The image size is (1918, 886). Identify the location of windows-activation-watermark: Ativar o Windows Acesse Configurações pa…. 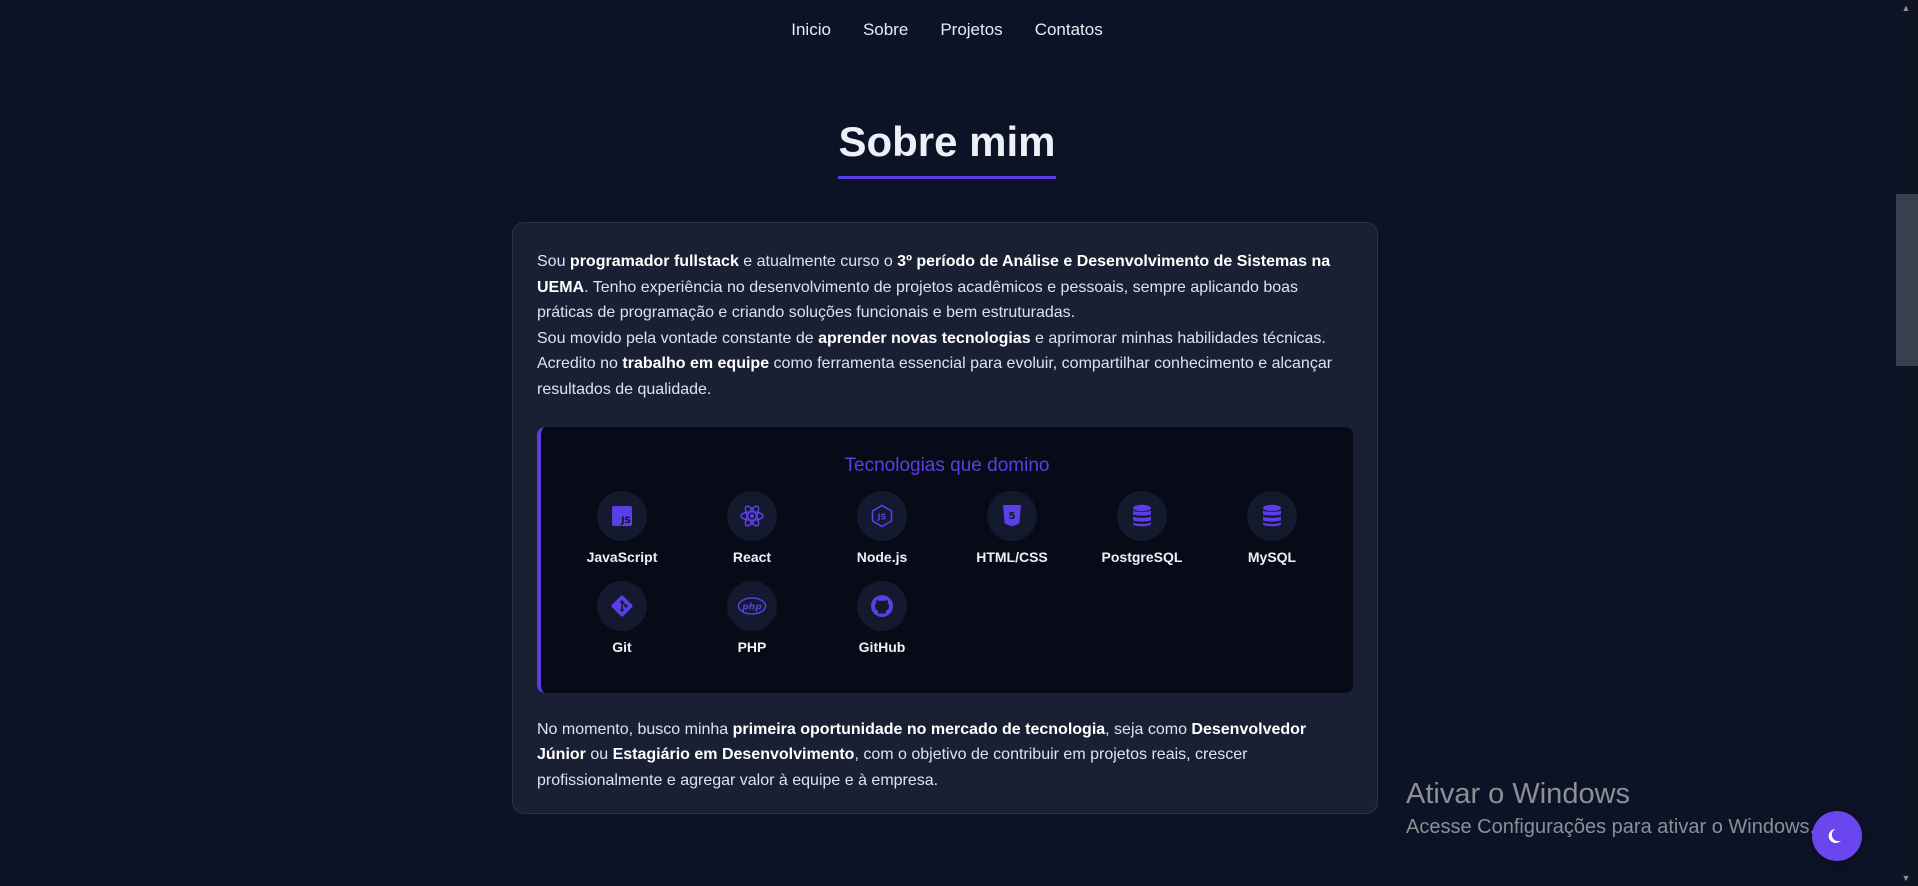
(1610, 809).